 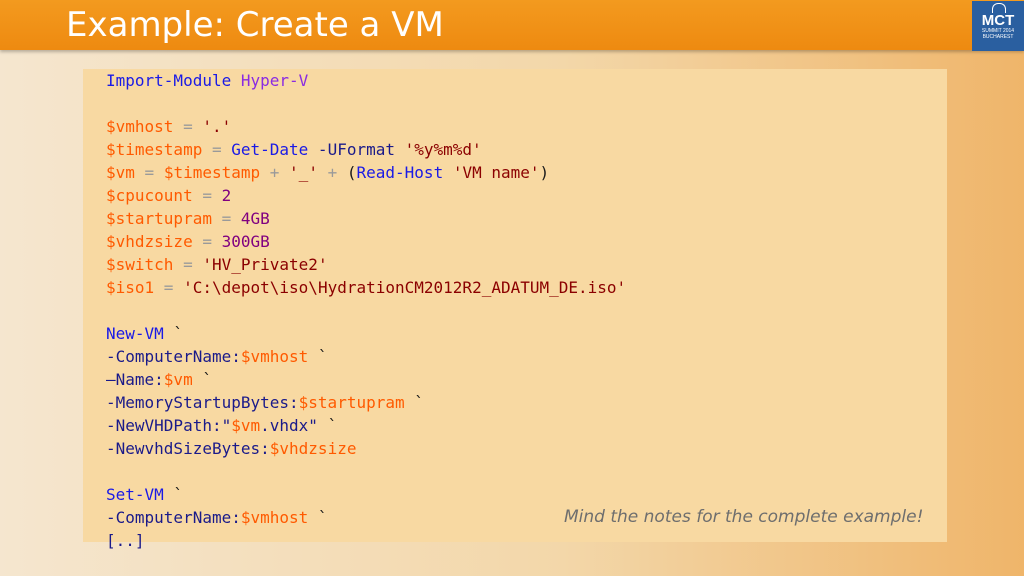 I want to click on logo-city-text: BUCHAREST, so click(x=998, y=37).